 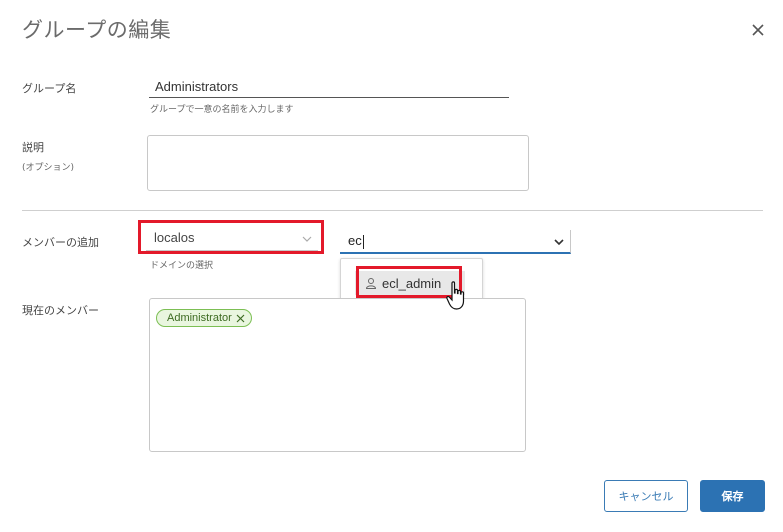 I want to click on hand-cursor-icon, so click(x=455, y=295).